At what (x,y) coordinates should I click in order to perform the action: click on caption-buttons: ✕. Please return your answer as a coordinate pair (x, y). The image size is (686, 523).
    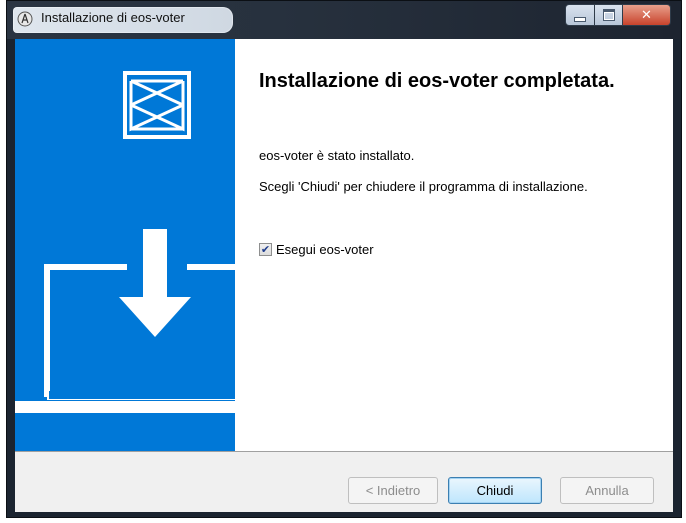
    Looking at the image, I should click on (618, 15).